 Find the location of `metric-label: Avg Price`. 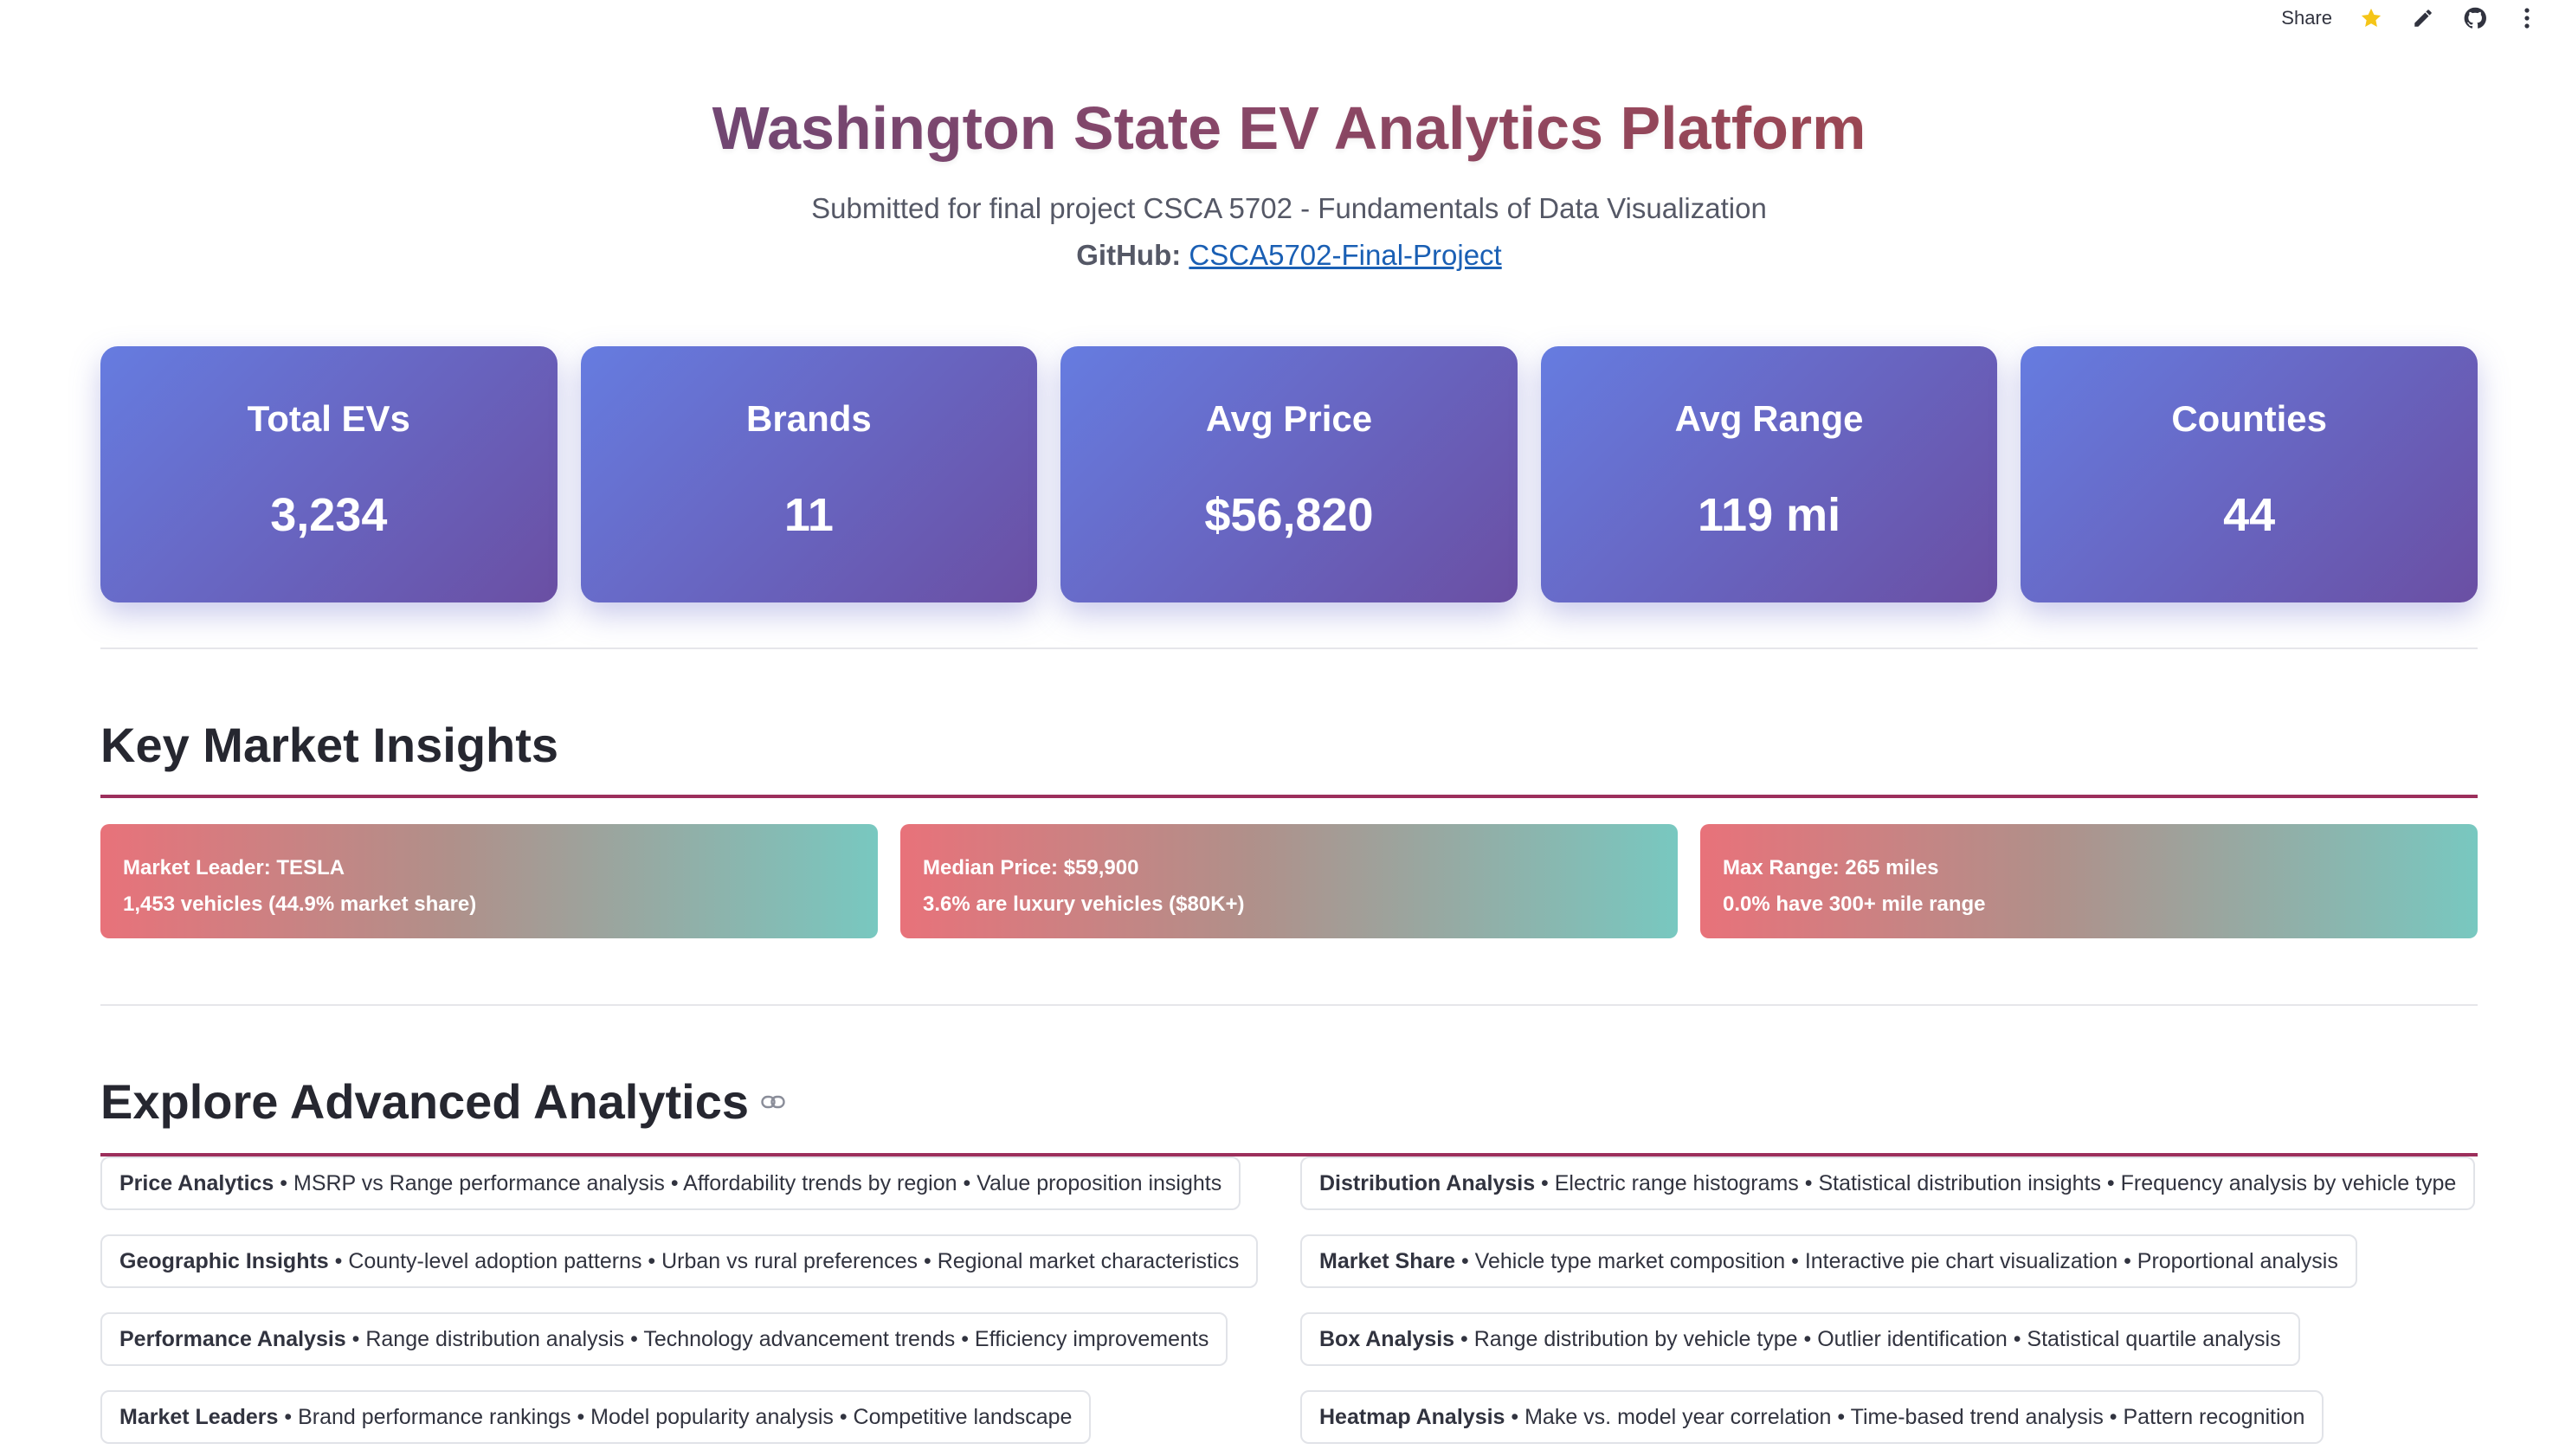

metric-label: Avg Price is located at coordinates (1289, 418).